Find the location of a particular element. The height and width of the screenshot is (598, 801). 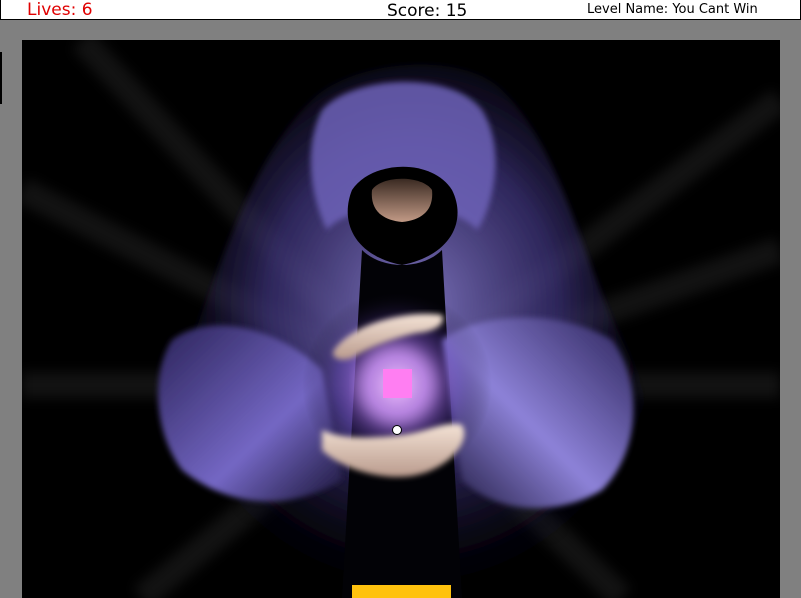

score-counter: Score: 15 is located at coordinates (427, 11).